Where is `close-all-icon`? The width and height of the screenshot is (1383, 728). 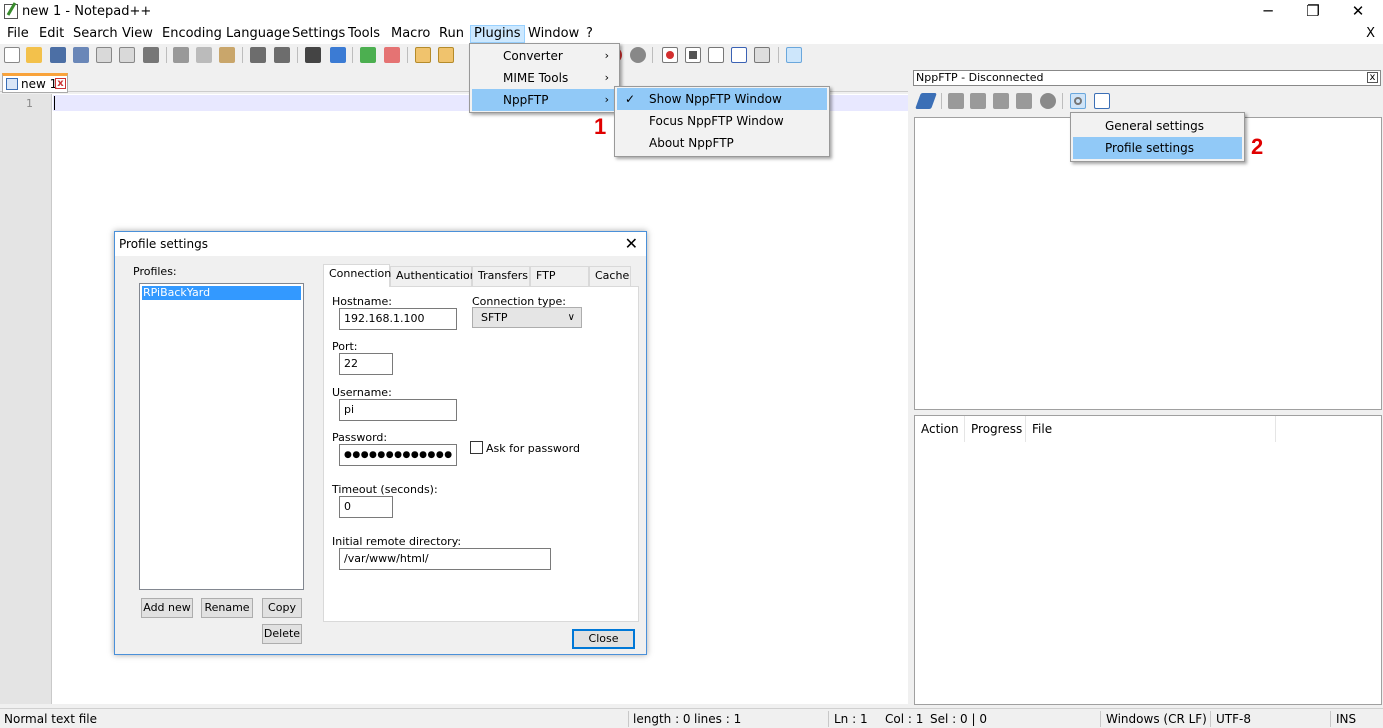 close-all-icon is located at coordinates (127, 55).